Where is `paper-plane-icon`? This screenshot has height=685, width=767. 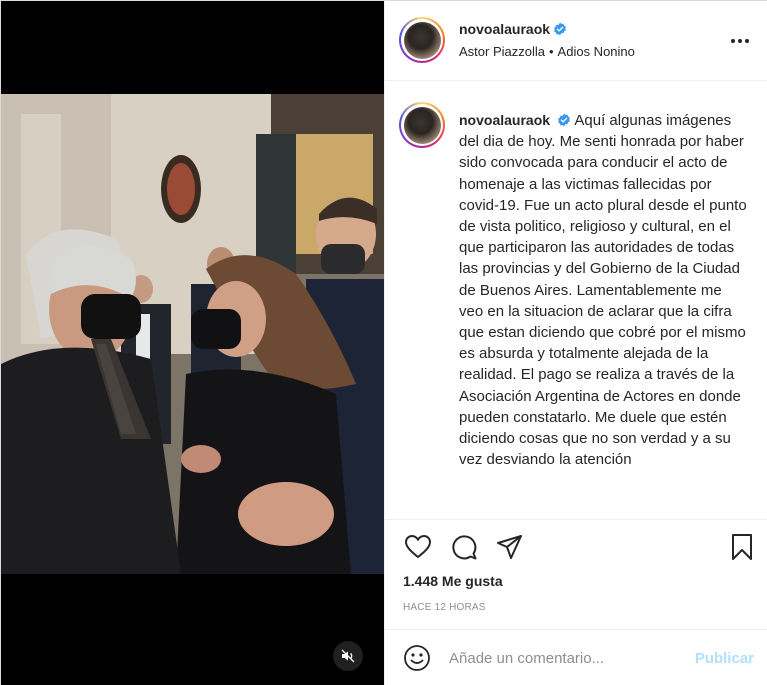
paper-plane-icon is located at coordinates (509, 547).